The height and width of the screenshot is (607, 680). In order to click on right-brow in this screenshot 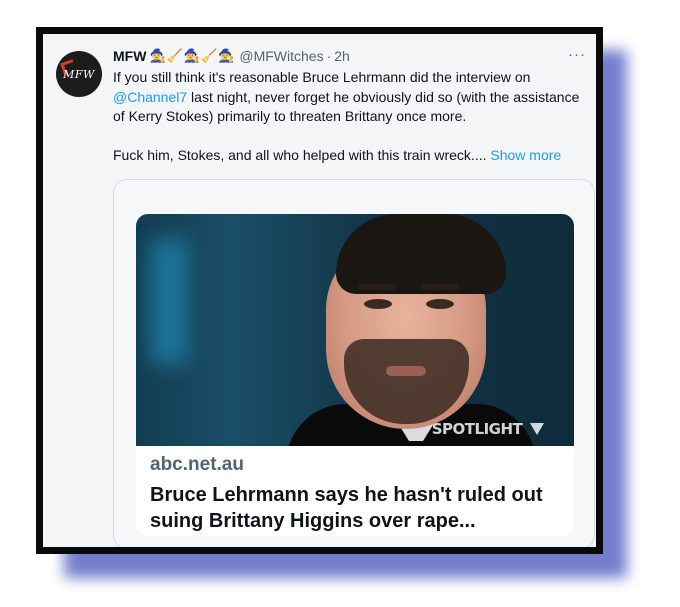, I will do `click(440, 287)`.